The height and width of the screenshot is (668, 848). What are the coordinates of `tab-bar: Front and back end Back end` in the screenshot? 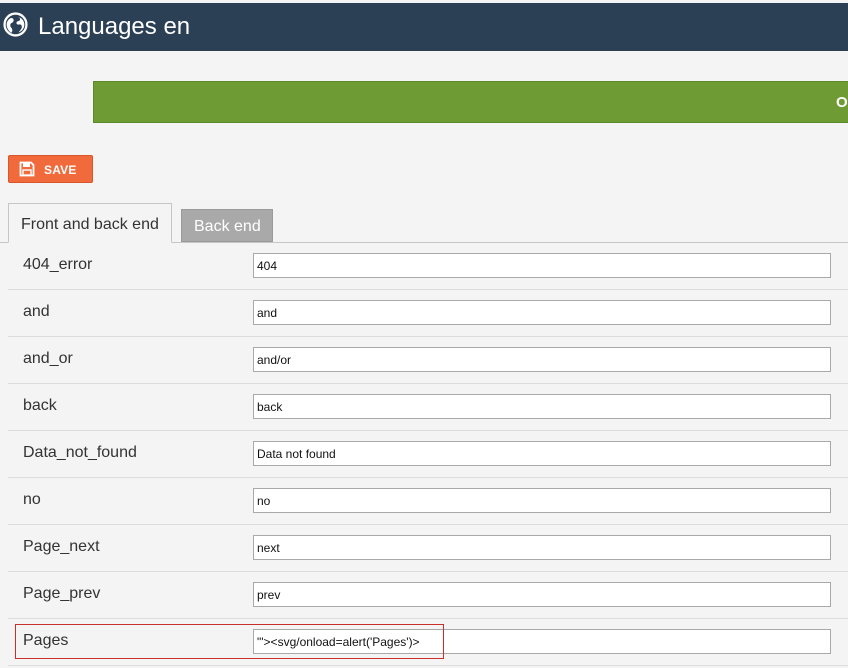 It's located at (424, 223).